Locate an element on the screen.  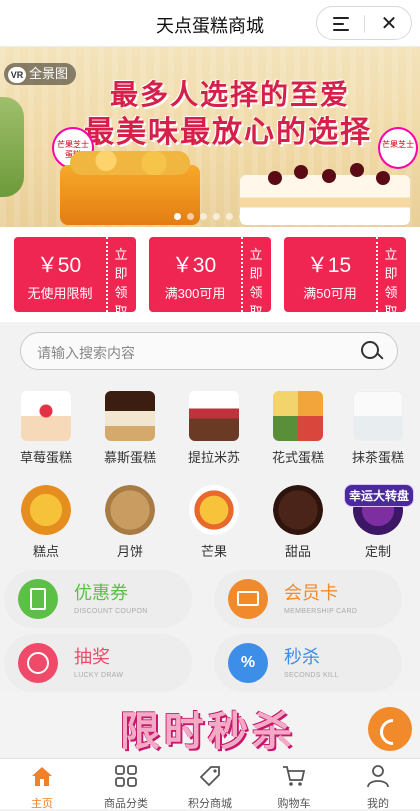
coupon-icon is located at coordinates (38, 599).